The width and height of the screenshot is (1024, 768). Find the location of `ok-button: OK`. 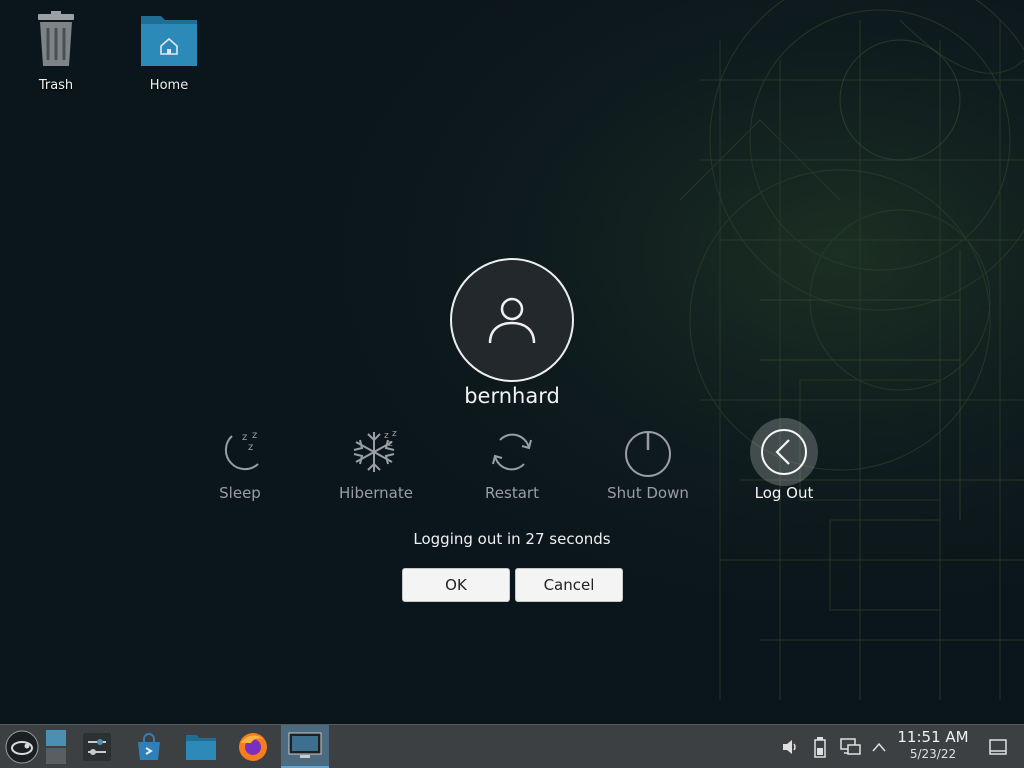

ok-button: OK is located at coordinates (456, 585).